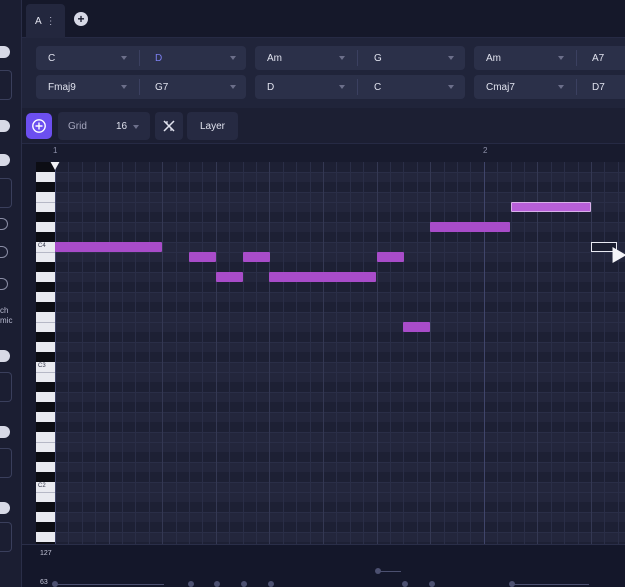  What do you see at coordinates (42, 486) in the screenshot?
I see `key-label-c2: C2` at bounding box center [42, 486].